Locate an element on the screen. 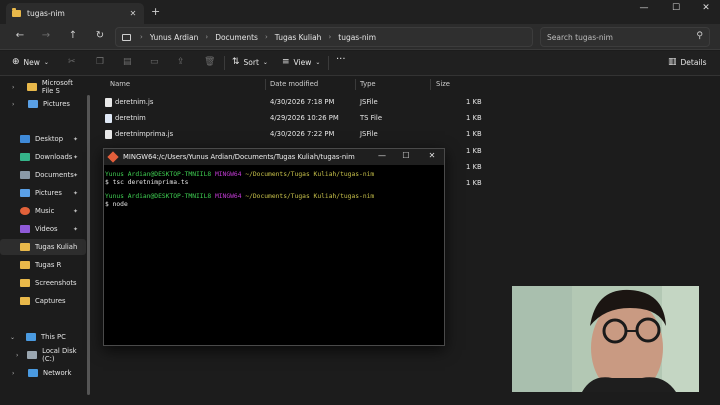 Image resolution: width=720 pixels, height=405 pixels. view-button: ≡ View ⌄ is located at coordinates (301, 62).